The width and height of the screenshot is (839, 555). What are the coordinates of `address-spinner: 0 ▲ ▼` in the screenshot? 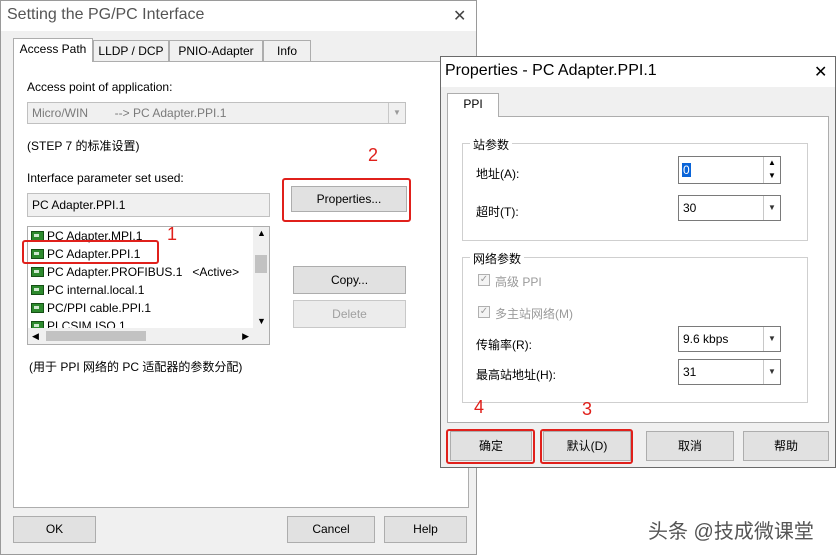 It's located at (729, 170).